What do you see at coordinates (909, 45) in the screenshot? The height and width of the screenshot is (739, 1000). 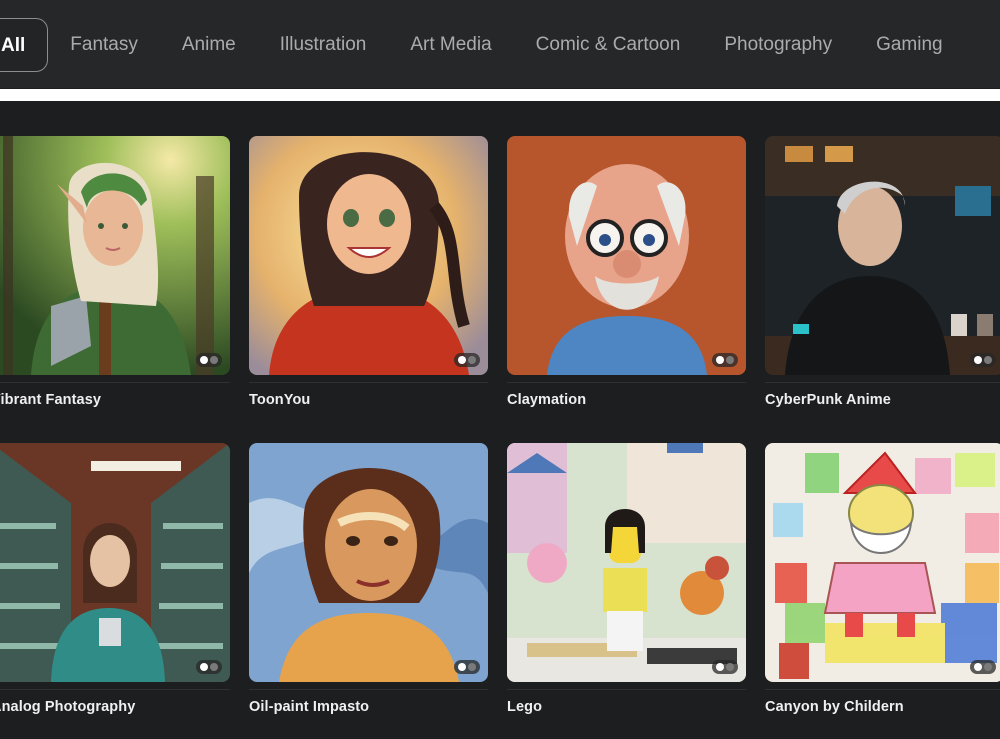 I see `tab-gaming: Gaming` at bounding box center [909, 45].